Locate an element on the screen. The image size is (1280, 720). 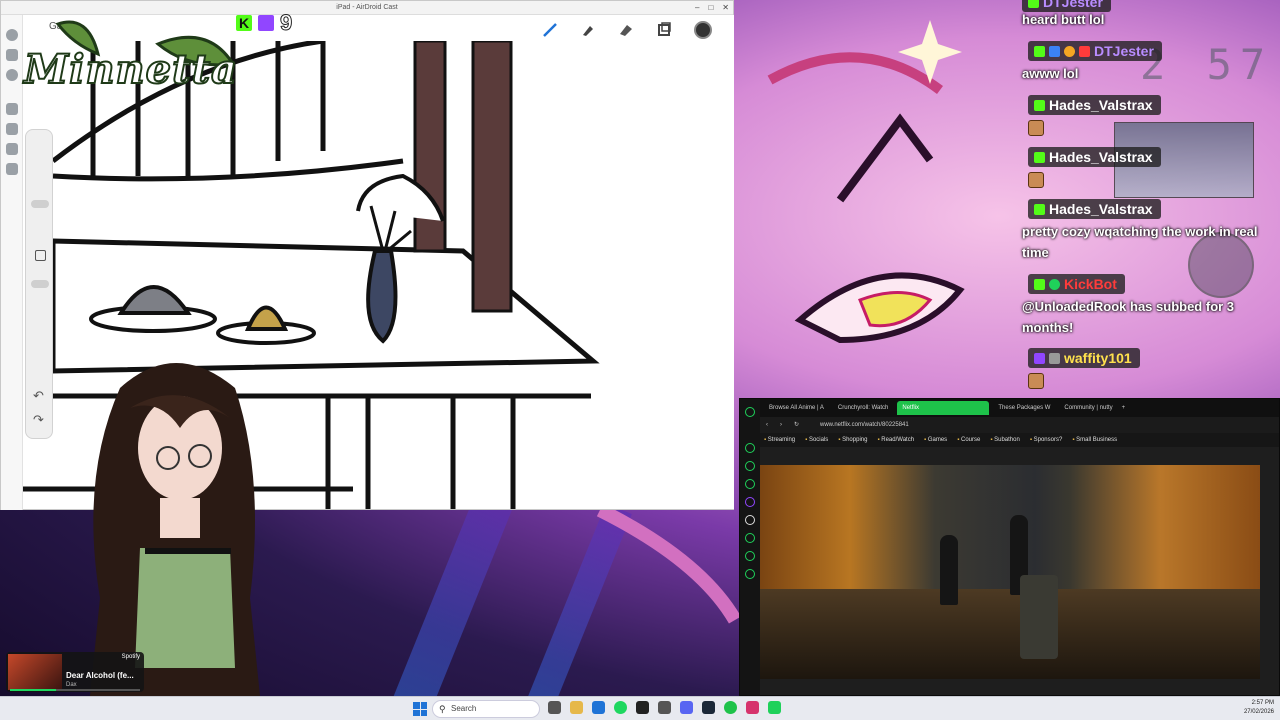
chat-message: DTJester is located at coordinates (1095, 51).